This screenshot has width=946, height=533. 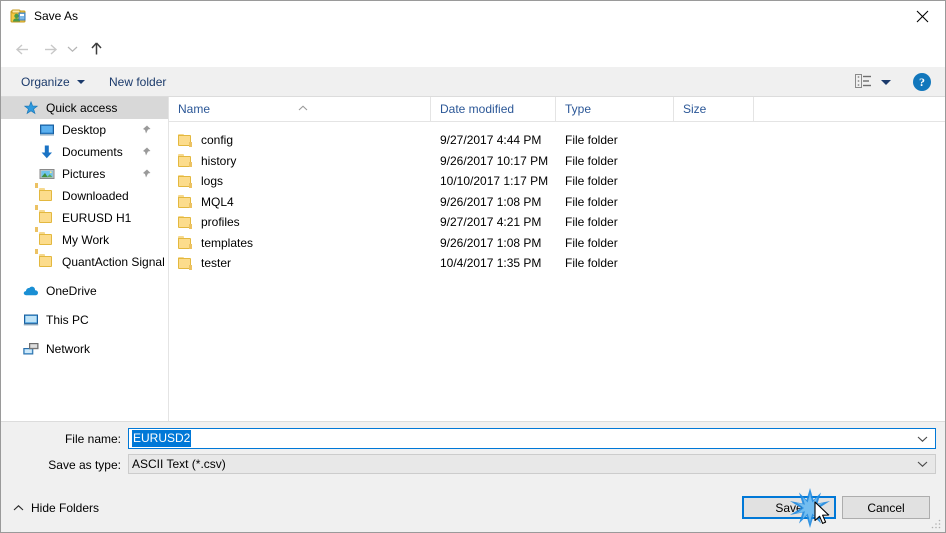 I want to click on sidebar-item-label: Downloaded, so click(x=95, y=196).